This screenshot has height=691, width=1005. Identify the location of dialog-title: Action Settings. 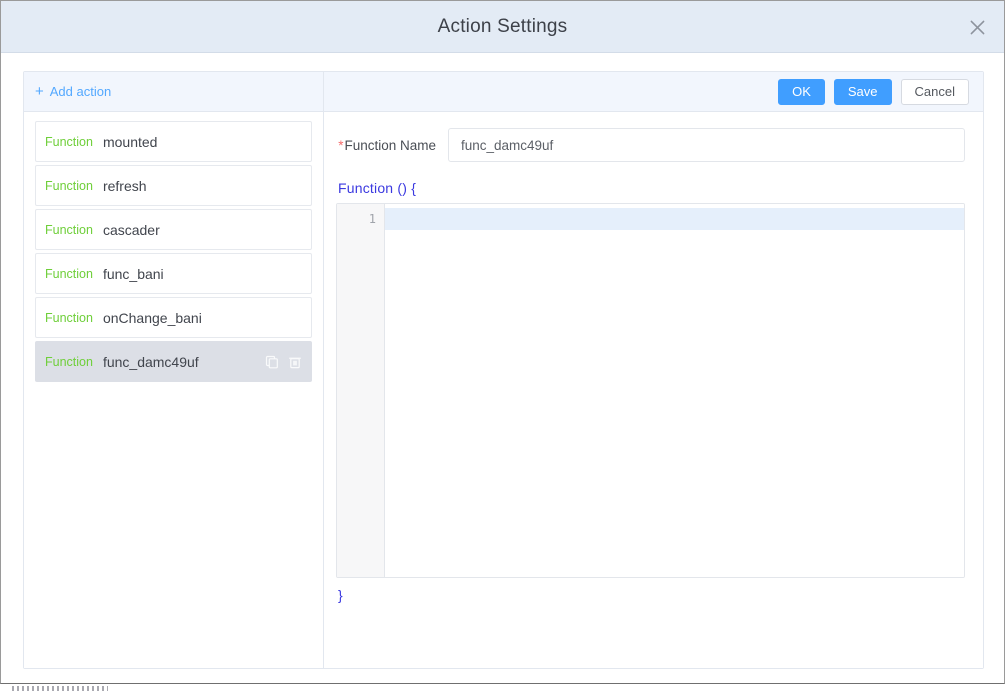
(502, 26).